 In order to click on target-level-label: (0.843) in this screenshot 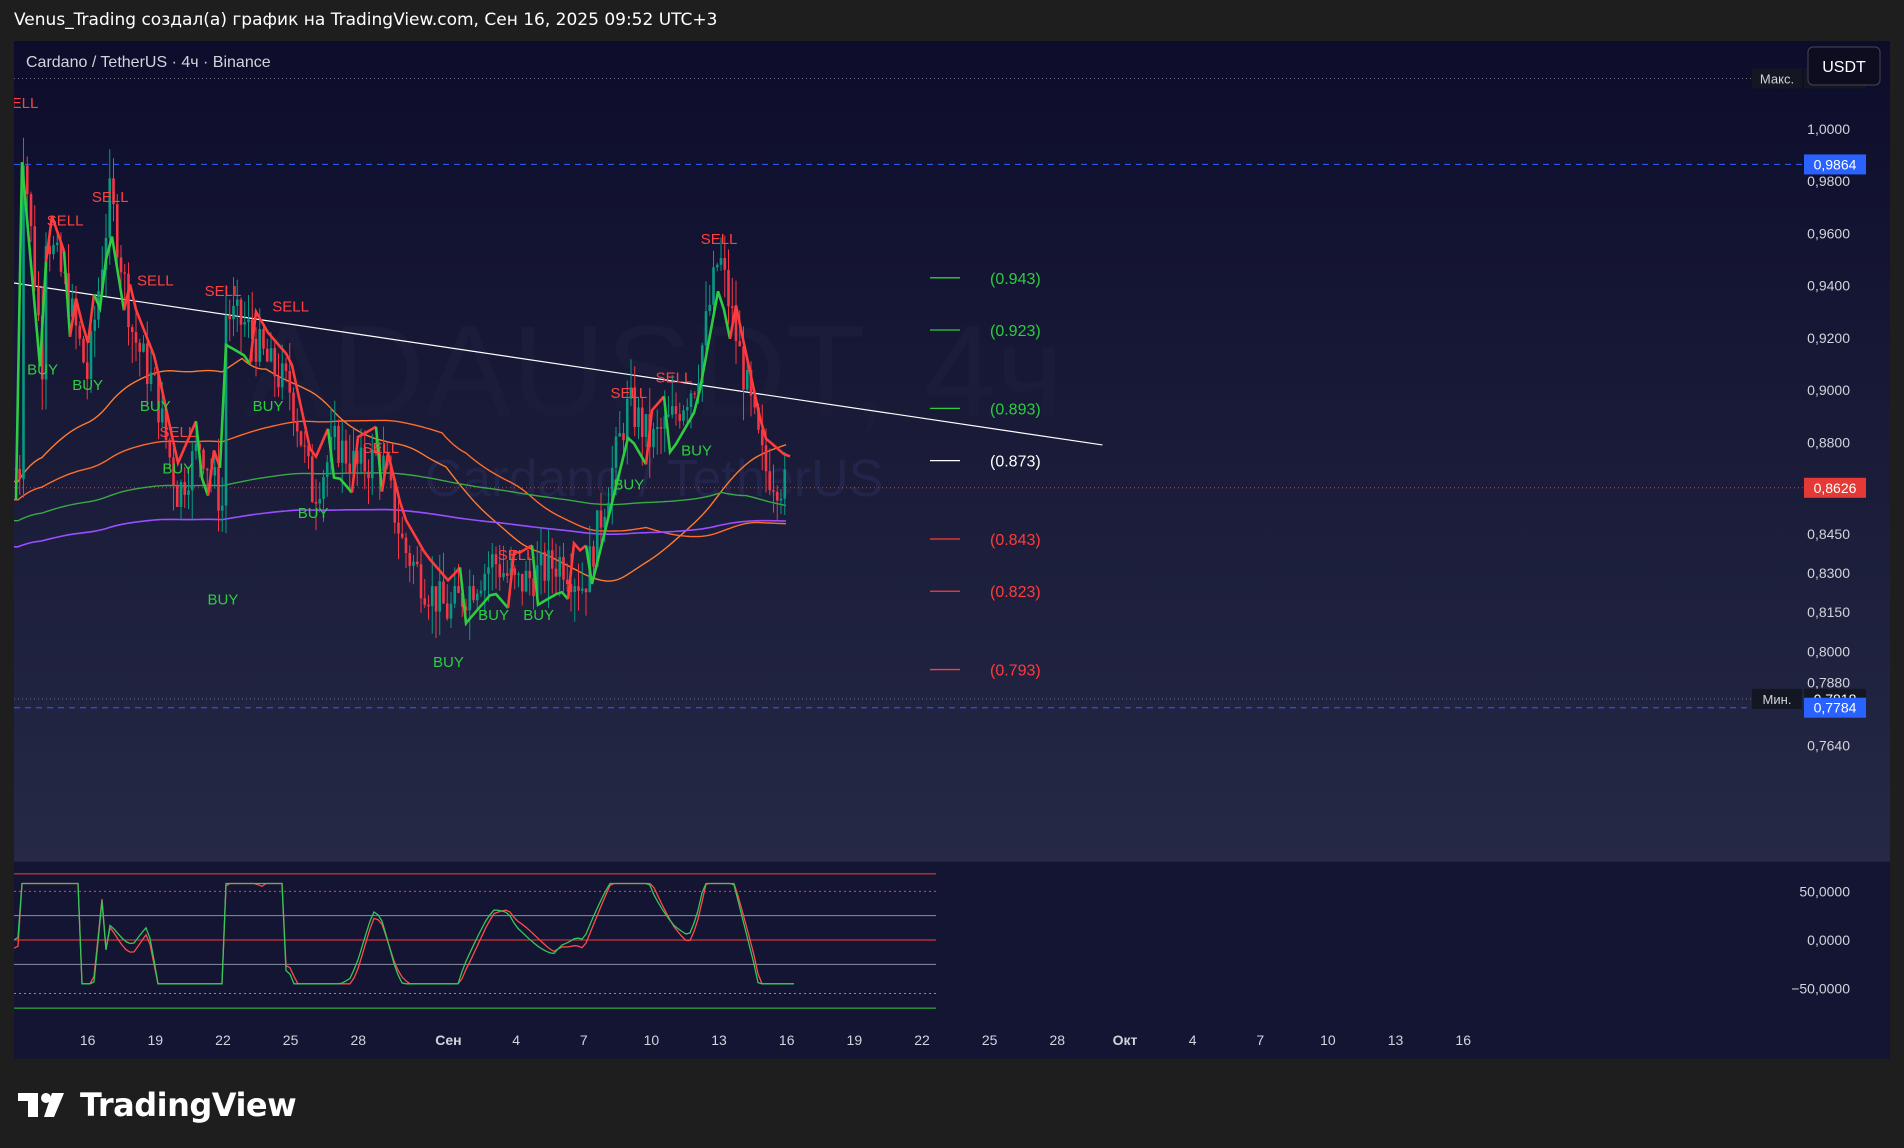, I will do `click(1015, 540)`.